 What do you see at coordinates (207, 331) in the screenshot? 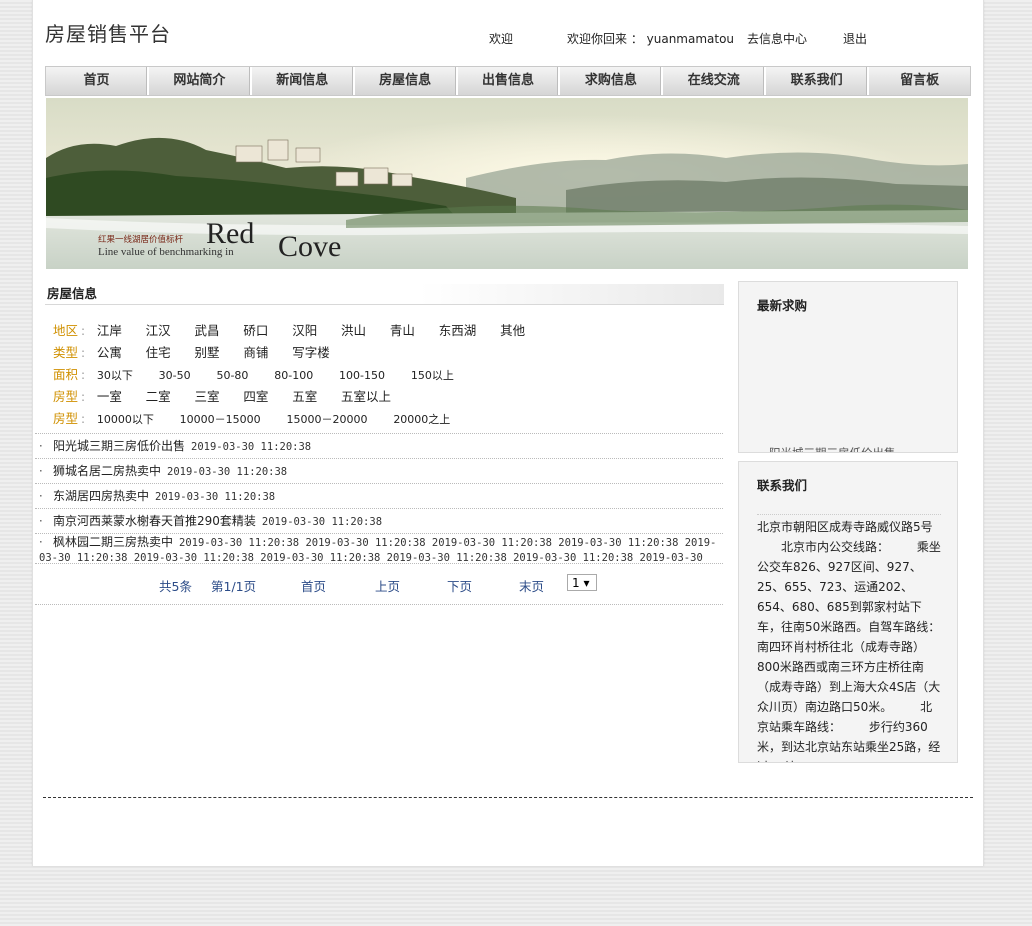
I see `filter-option: 武昌` at bounding box center [207, 331].